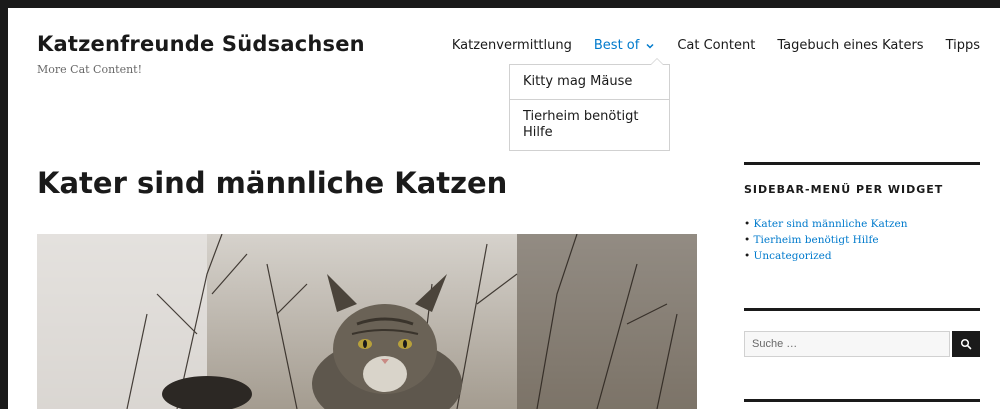  Describe the element at coordinates (616, 45) in the screenshot. I see `nav-item-best-of-label: Best of` at that location.